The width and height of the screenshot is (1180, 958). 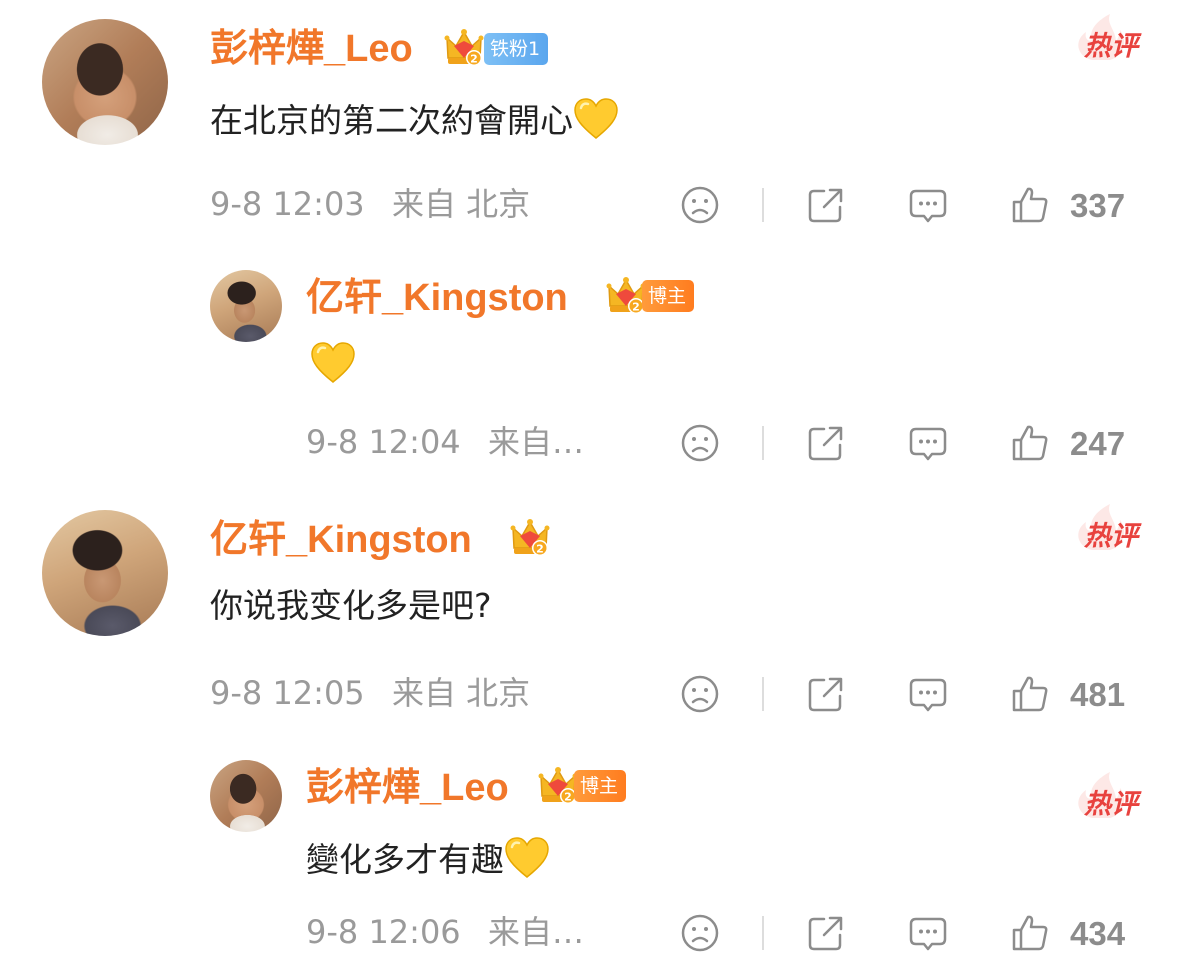 I want to click on comment-text-body: 變化多才有趣, so click(x=405, y=859).